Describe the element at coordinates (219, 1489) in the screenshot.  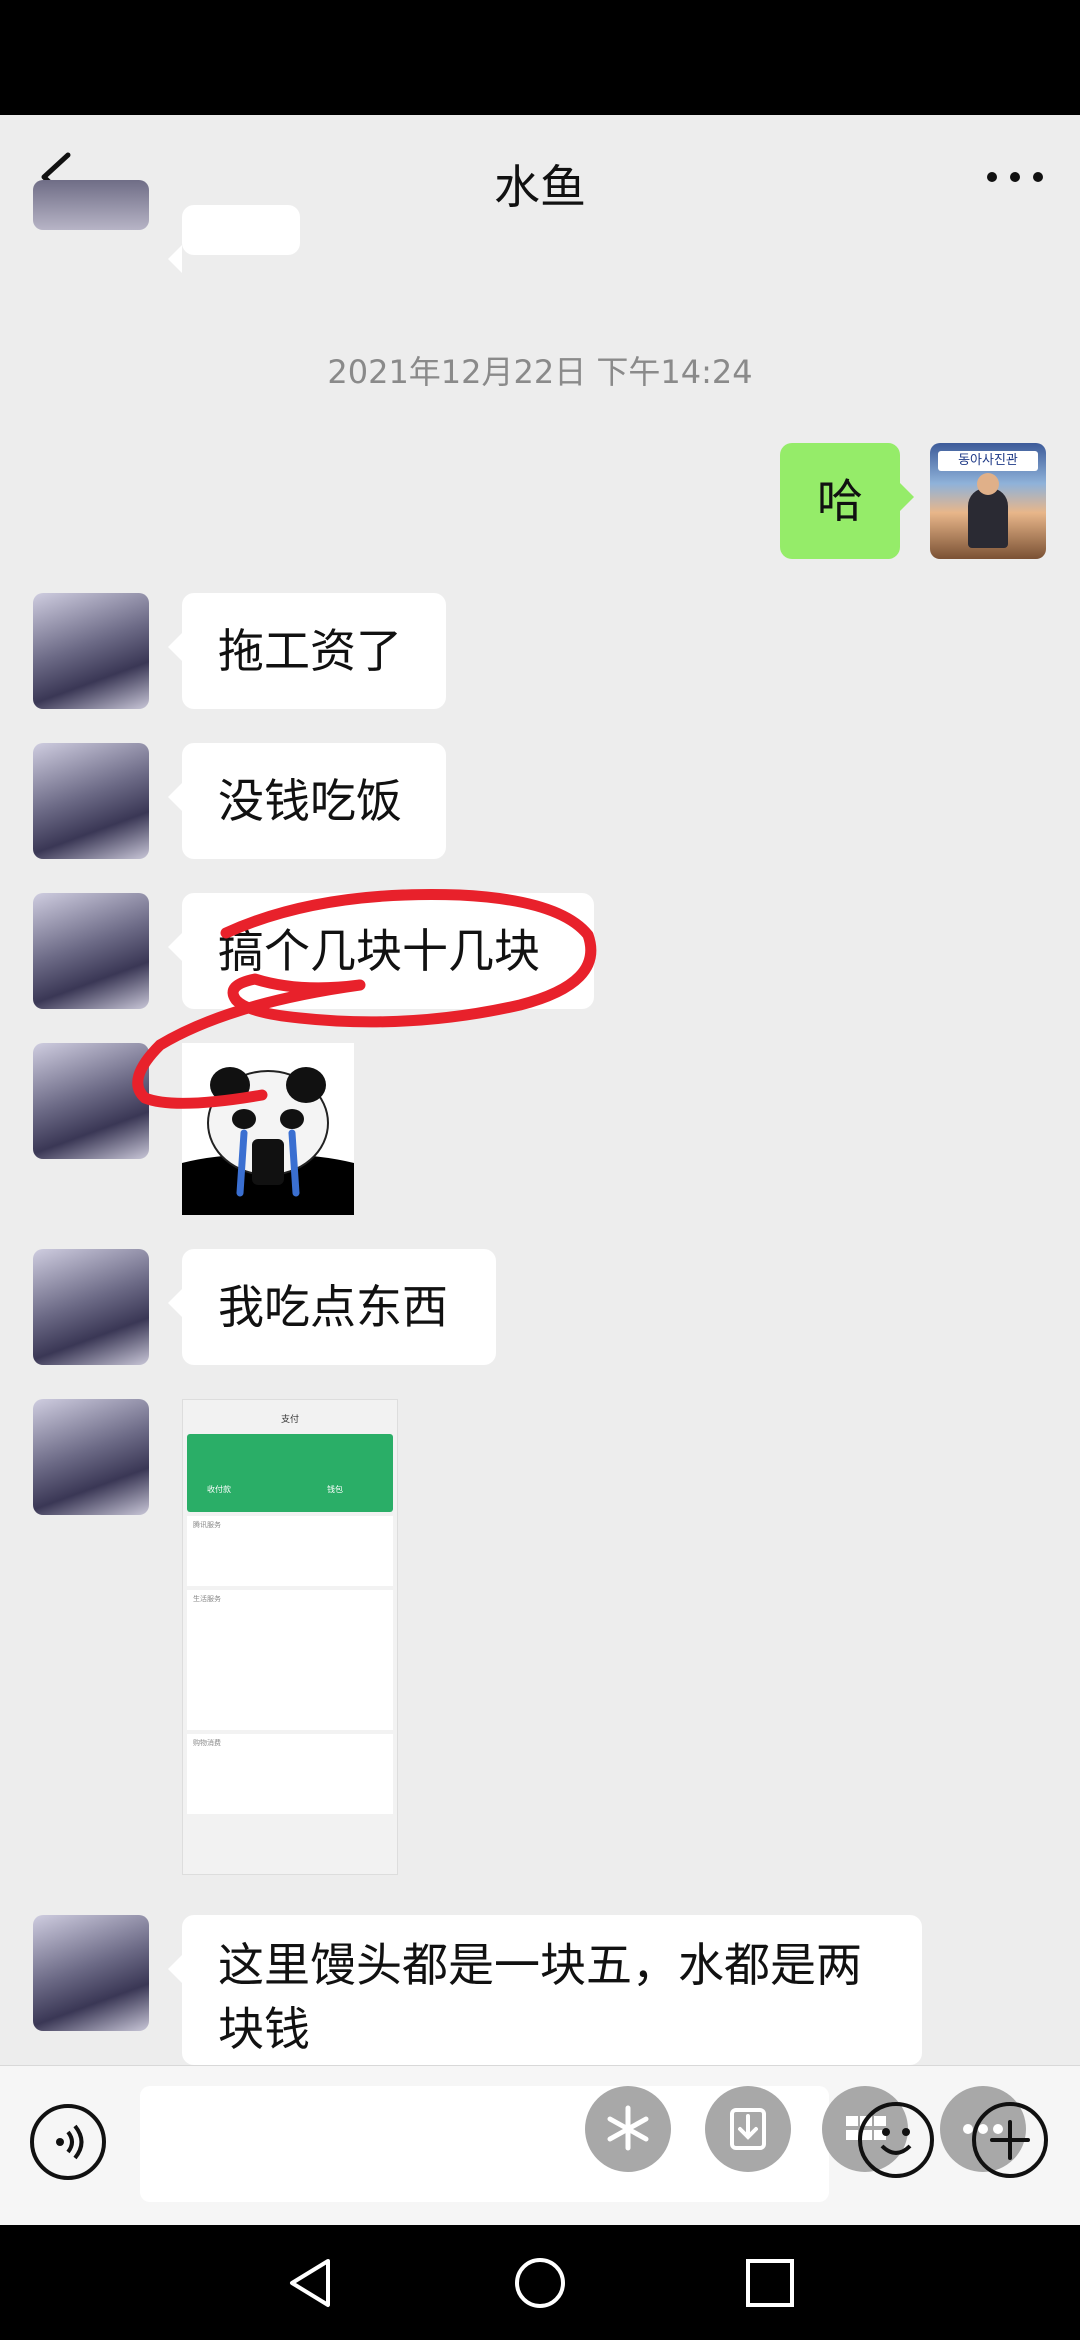
I see `mini-item: 收付款` at that location.